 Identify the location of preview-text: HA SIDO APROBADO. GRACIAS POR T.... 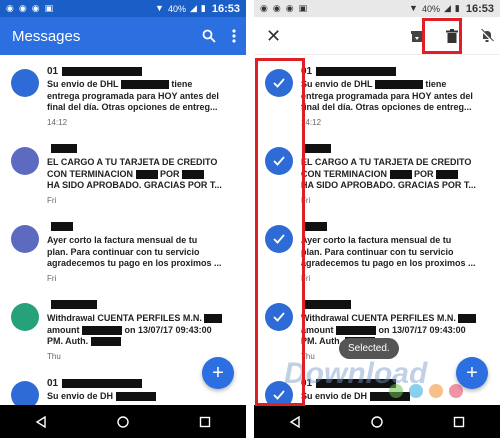
(134, 185).